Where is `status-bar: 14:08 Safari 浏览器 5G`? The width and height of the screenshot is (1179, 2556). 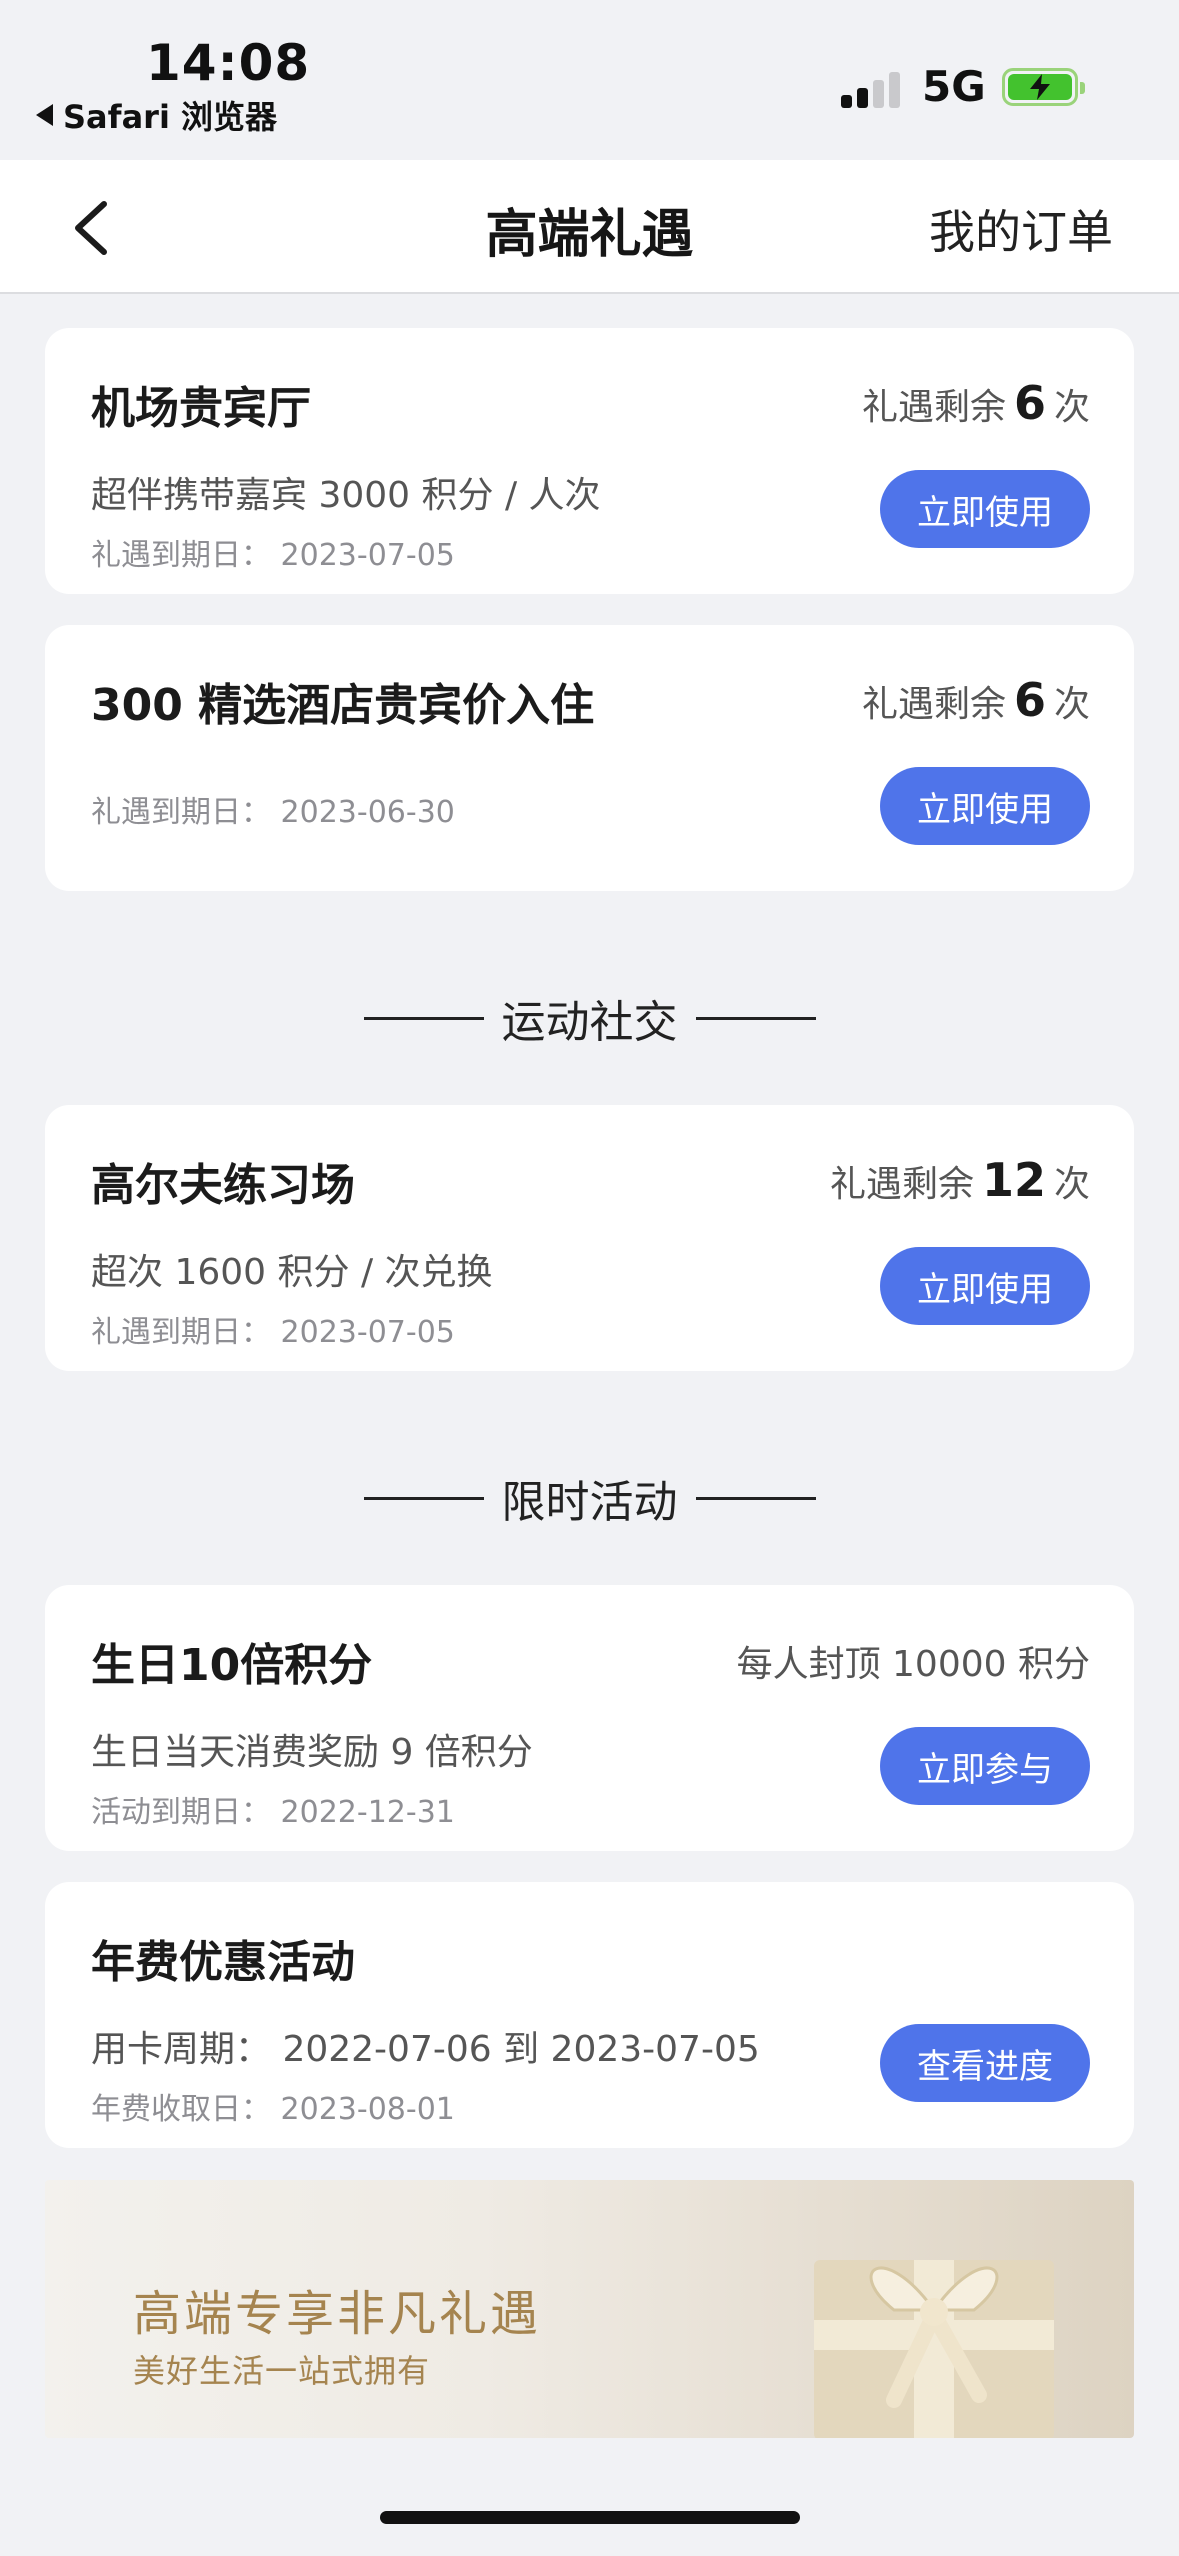
status-bar: 14:08 Safari 浏览器 5G is located at coordinates (589, 80).